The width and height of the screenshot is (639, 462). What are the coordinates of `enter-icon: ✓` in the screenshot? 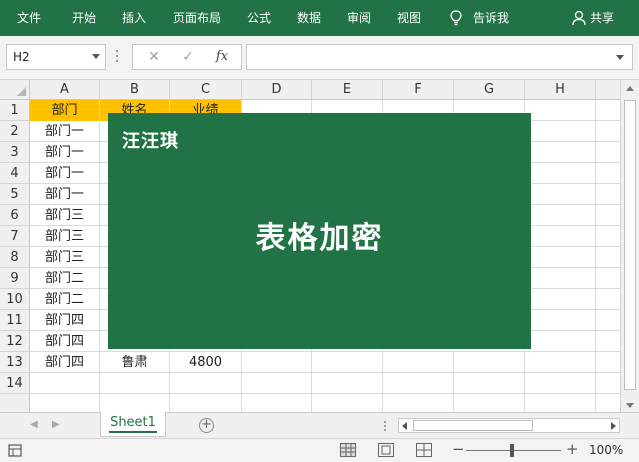 It's located at (188, 57).